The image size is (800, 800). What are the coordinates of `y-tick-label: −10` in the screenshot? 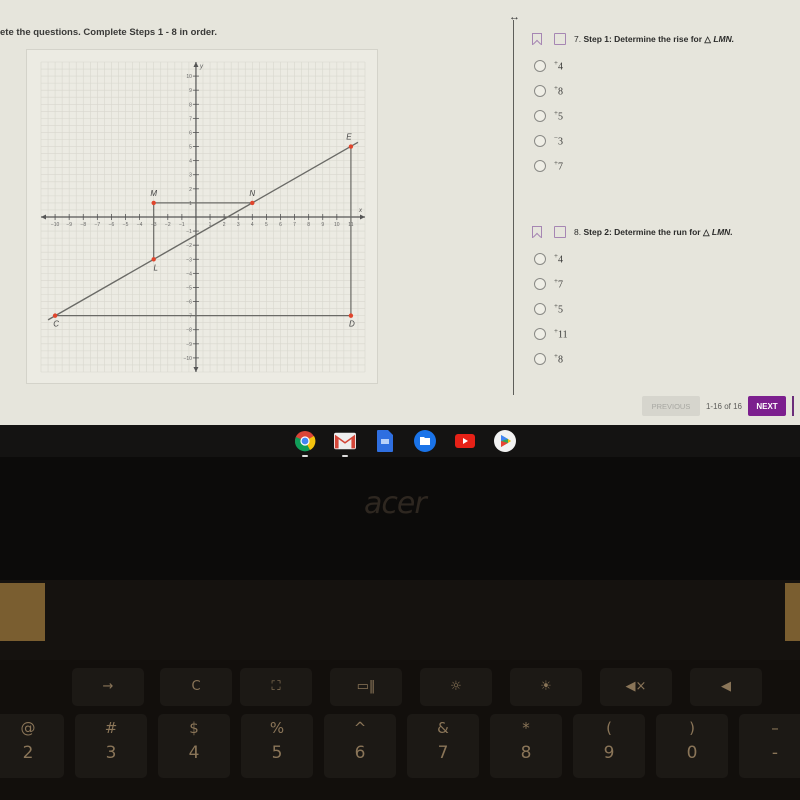 It's located at (187, 359).